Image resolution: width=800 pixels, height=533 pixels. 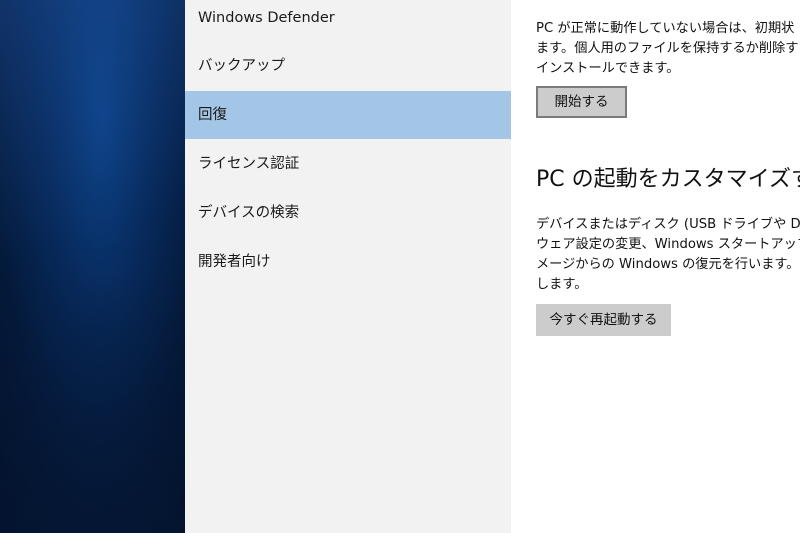 What do you see at coordinates (665, 28) in the screenshot?
I see `reset-description-line: PC が正常に動作していない場合は、初期状` at bounding box center [665, 28].